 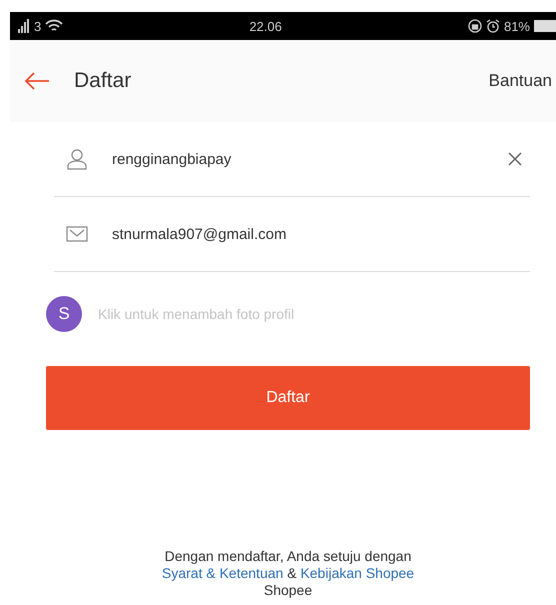 What do you see at coordinates (64, 314) in the screenshot?
I see `avatar: S` at bounding box center [64, 314].